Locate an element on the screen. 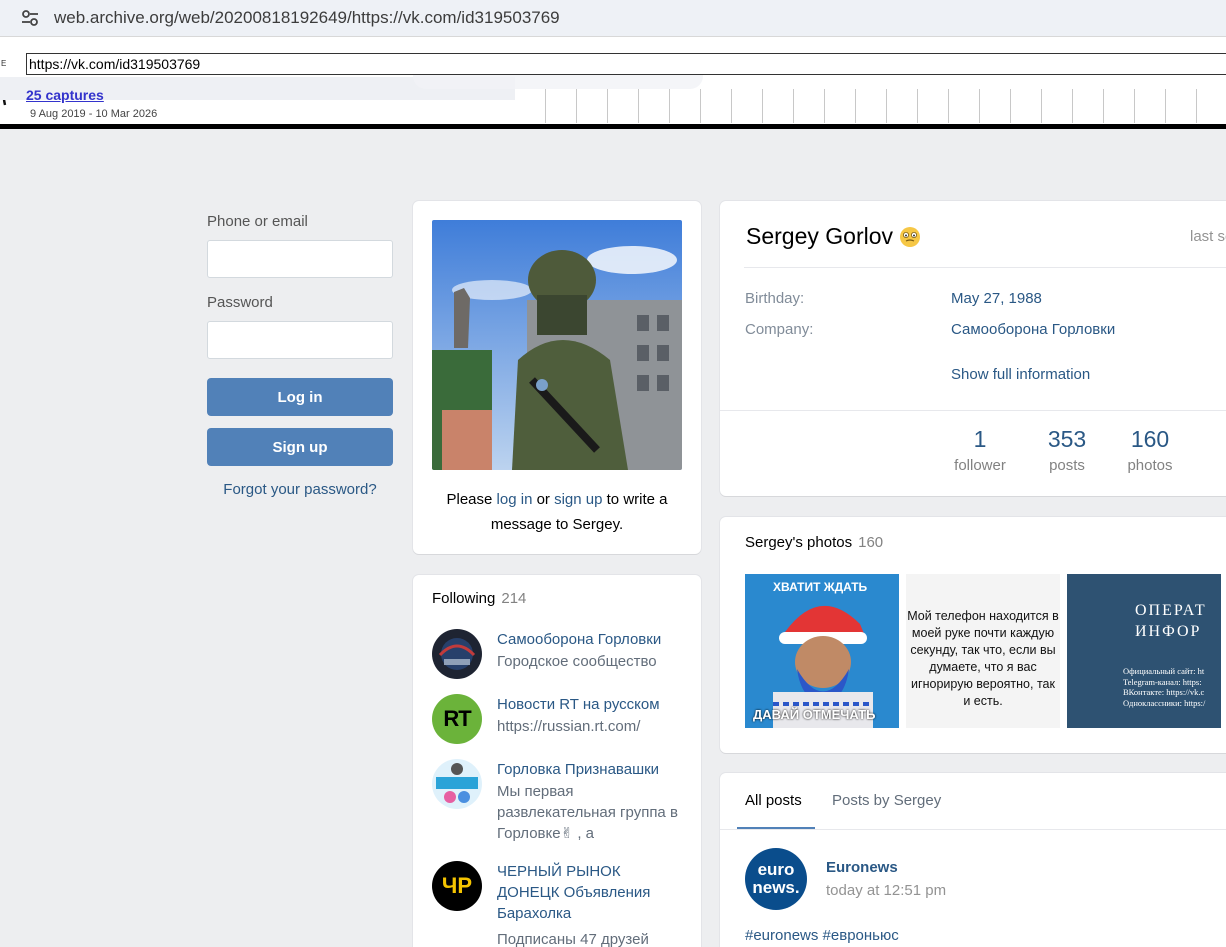 The height and width of the screenshot is (947, 1226). following-item-sub: Городское сообщество is located at coordinates (577, 661).